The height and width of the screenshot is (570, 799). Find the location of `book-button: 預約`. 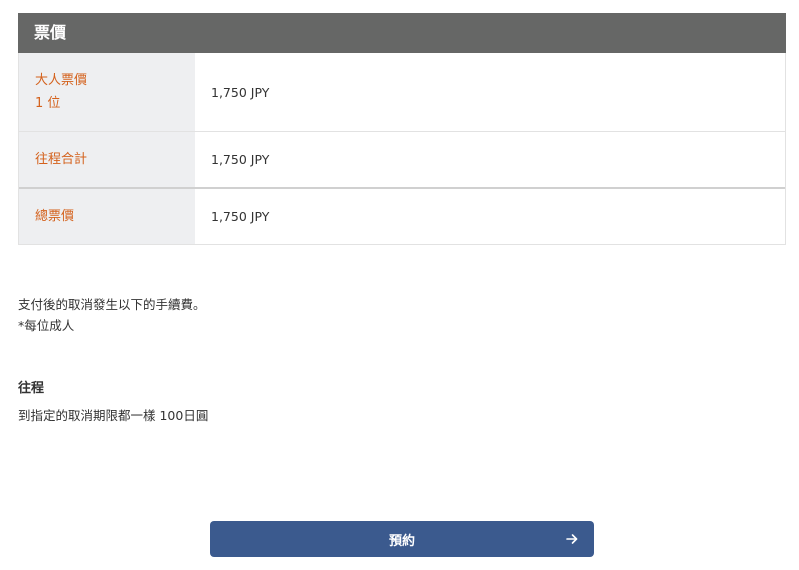

book-button: 預約 is located at coordinates (402, 539).